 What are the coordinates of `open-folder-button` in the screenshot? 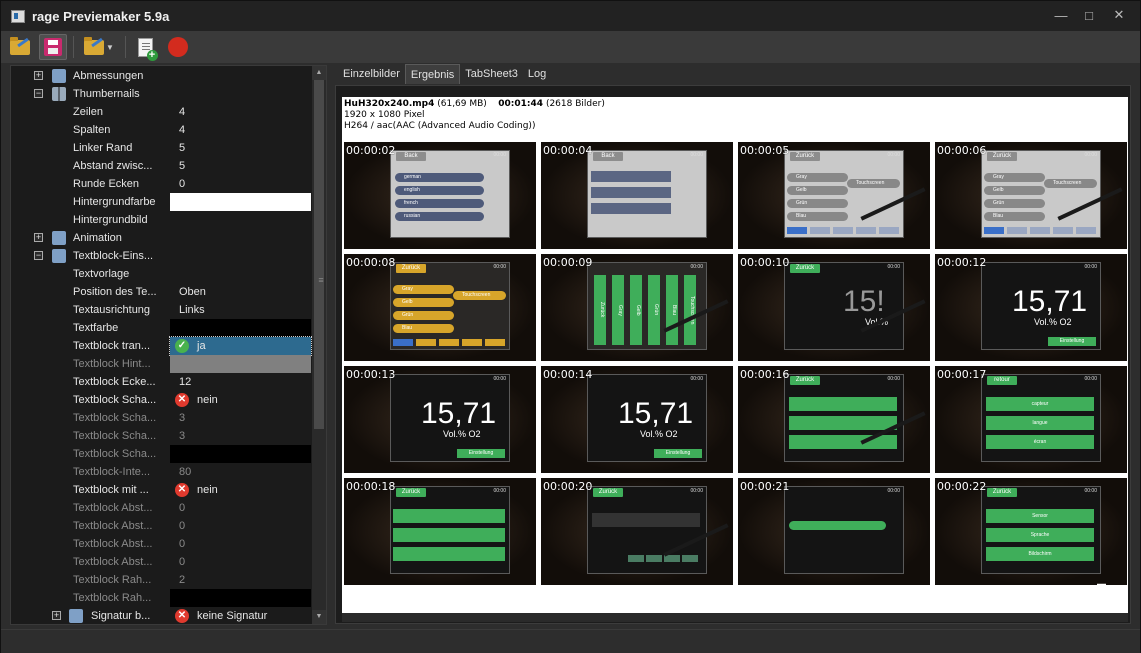 It's located at (20, 47).